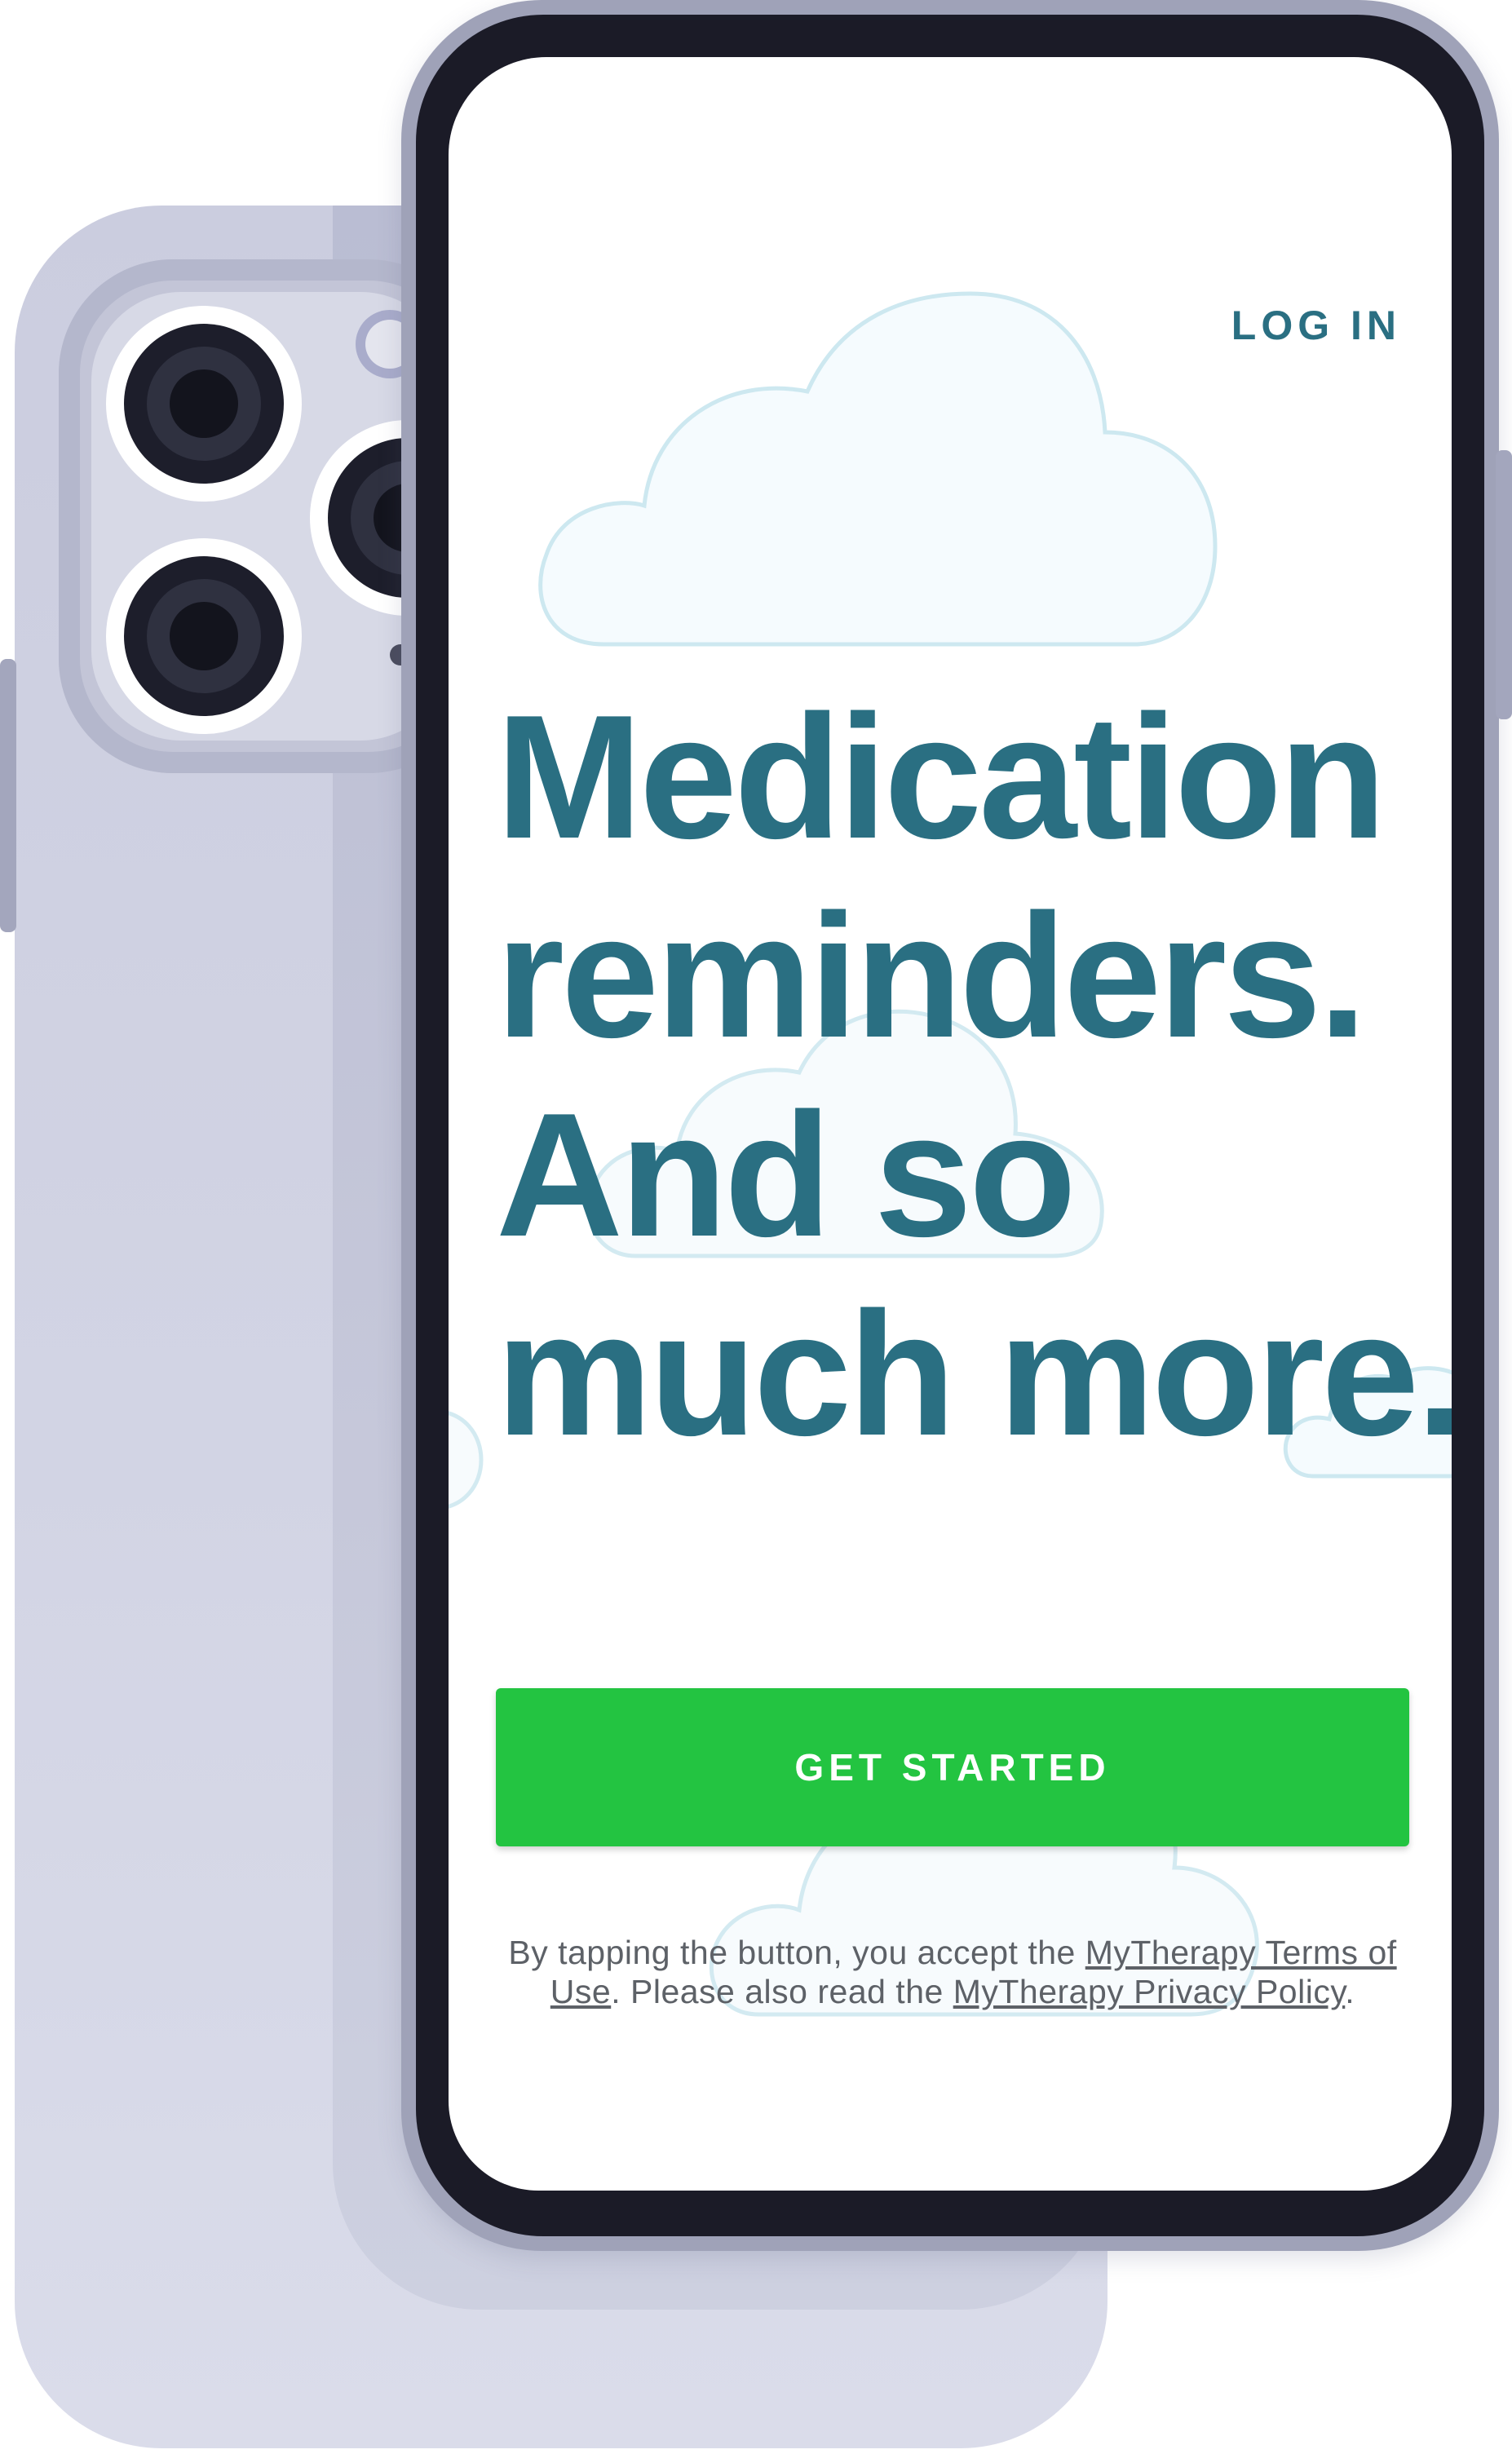  Describe the element at coordinates (1504, 585) in the screenshot. I see `power-button` at that location.